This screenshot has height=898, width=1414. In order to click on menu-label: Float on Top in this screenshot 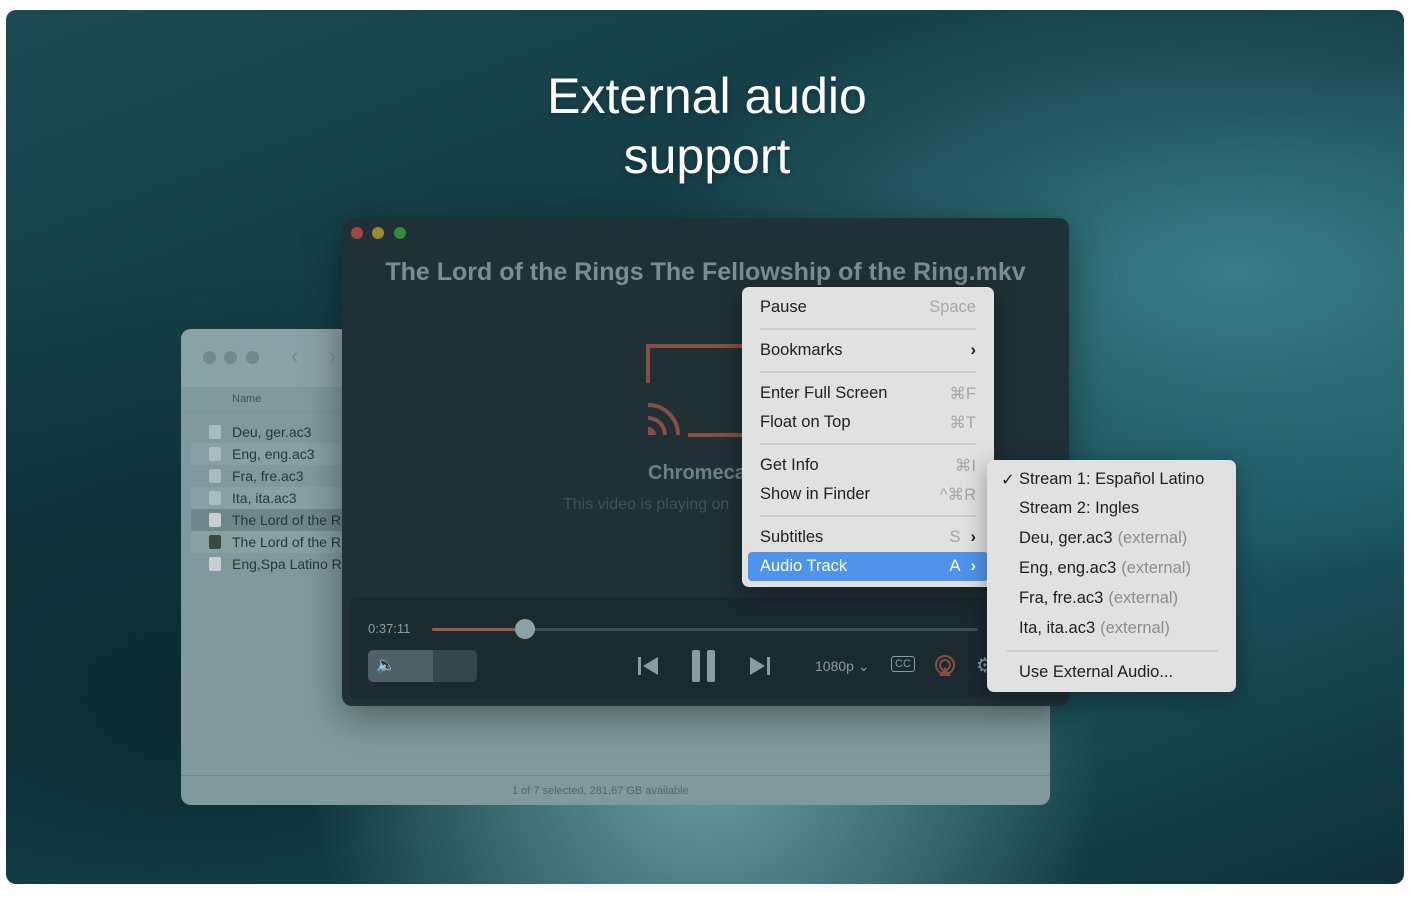, I will do `click(805, 422)`.